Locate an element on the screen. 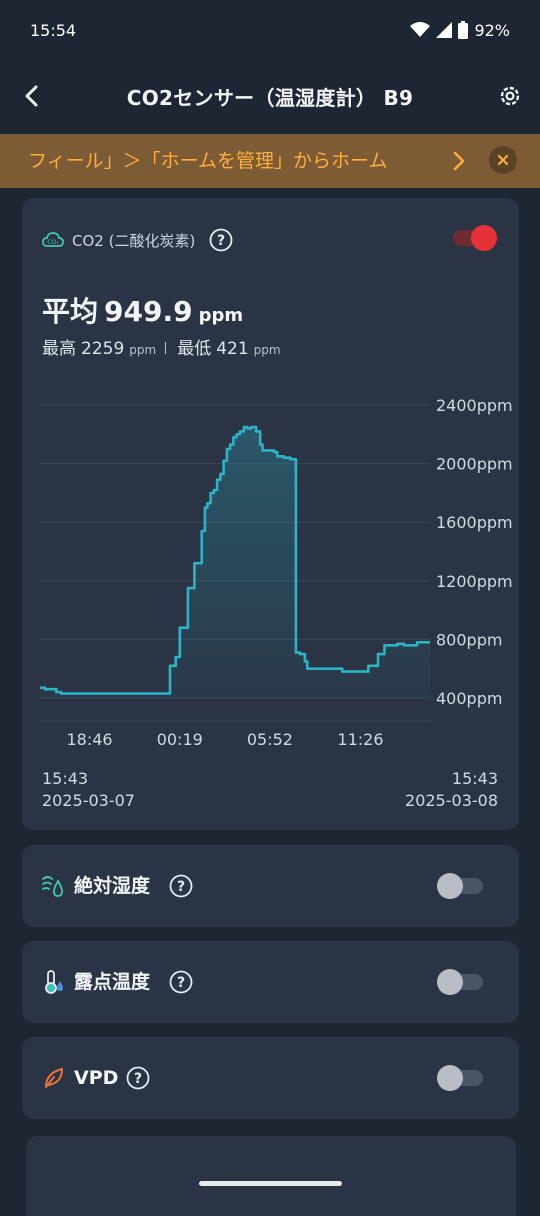  close-icon is located at coordinates (503, 160).